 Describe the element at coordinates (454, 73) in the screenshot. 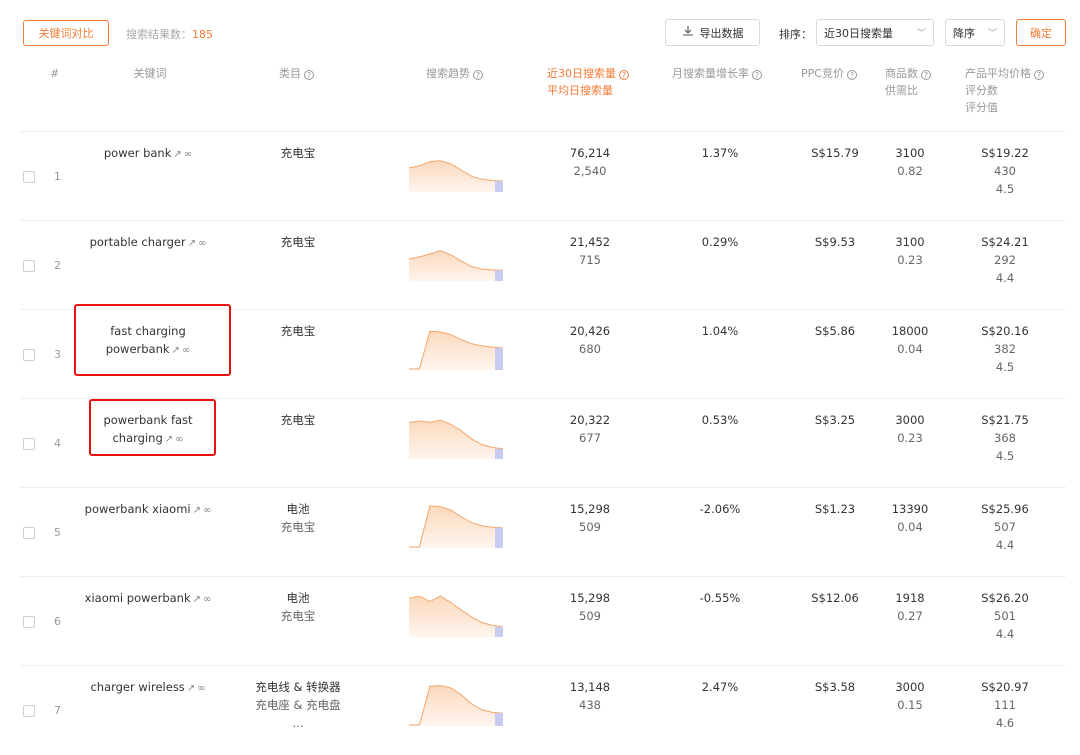

I see `header-trend: 搜索趋势?` at that location.